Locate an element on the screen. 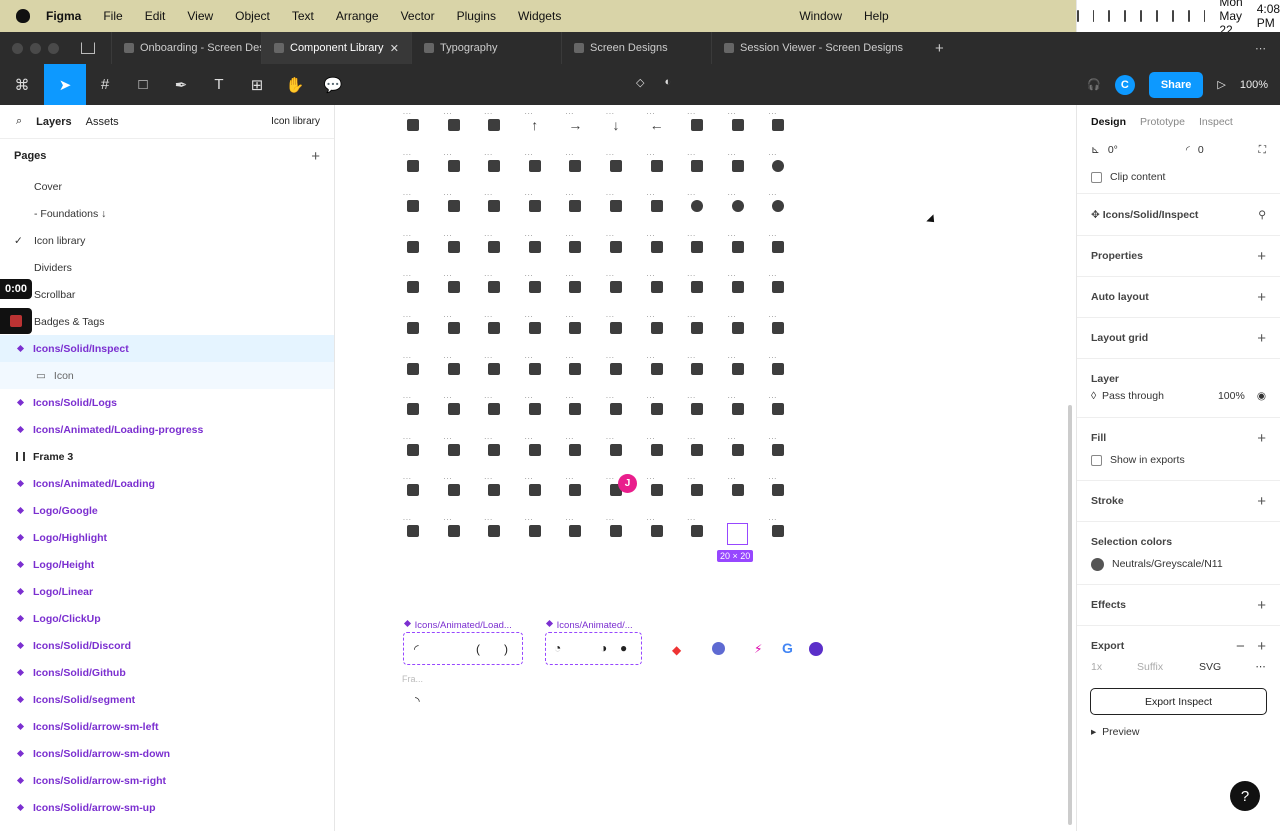  layer-item: Logo/Highlight is located at coordinates (167, 537).